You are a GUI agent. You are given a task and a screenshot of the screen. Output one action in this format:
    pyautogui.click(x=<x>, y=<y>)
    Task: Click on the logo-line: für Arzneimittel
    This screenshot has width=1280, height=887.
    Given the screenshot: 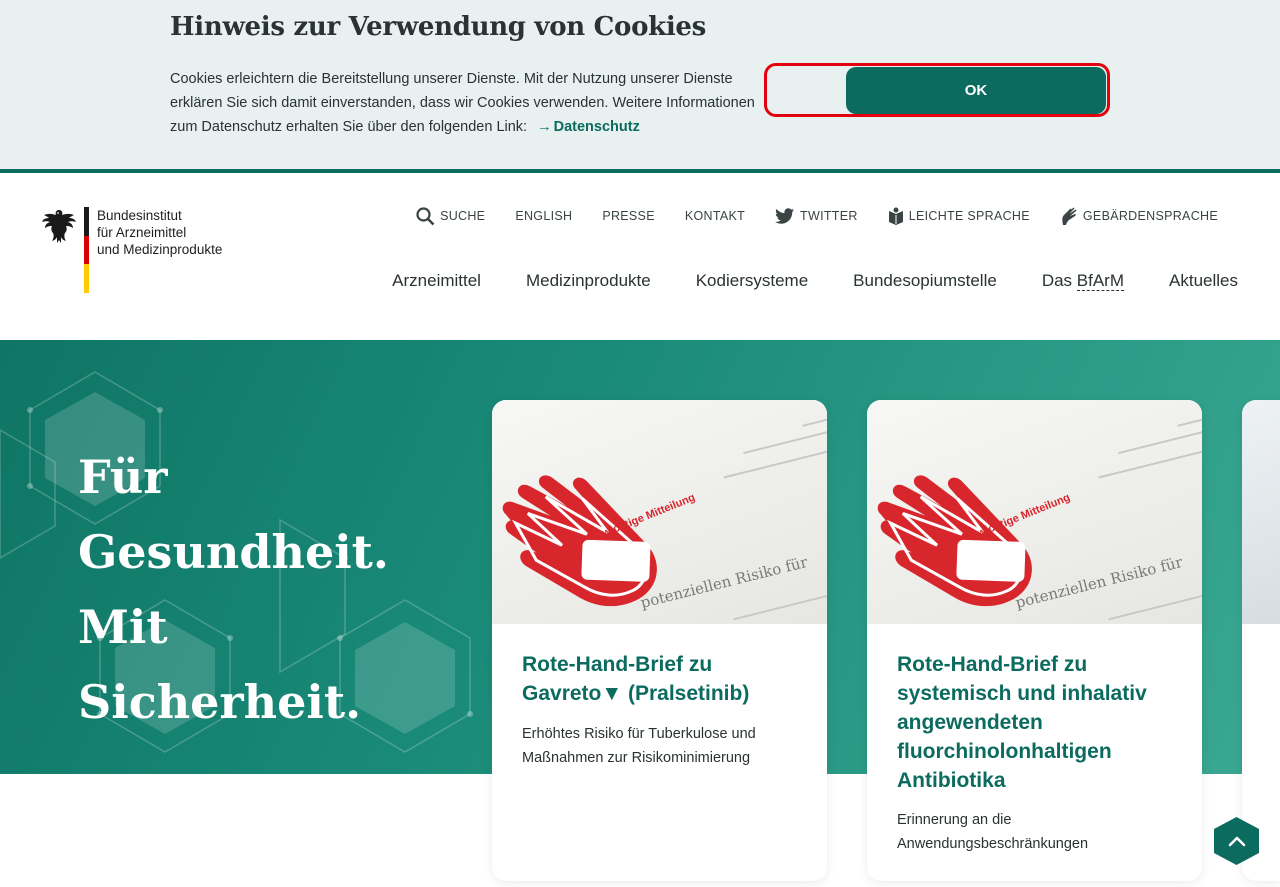 What is the action you would take?
    pyautogui.click(x=142, y=232)
    